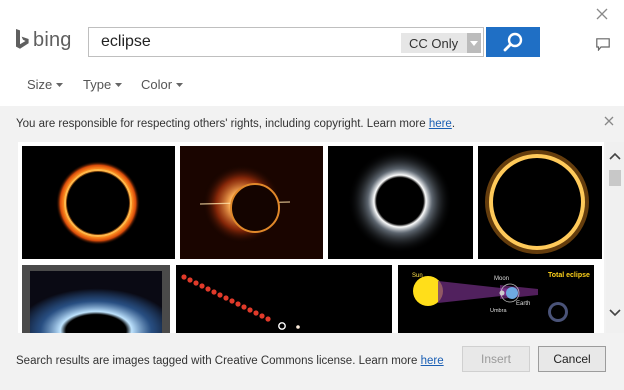 The image size is (624, 390). Describe the element at coordinates (501, 279) in the screenshot. I see `moon-label: Moon` at that location.